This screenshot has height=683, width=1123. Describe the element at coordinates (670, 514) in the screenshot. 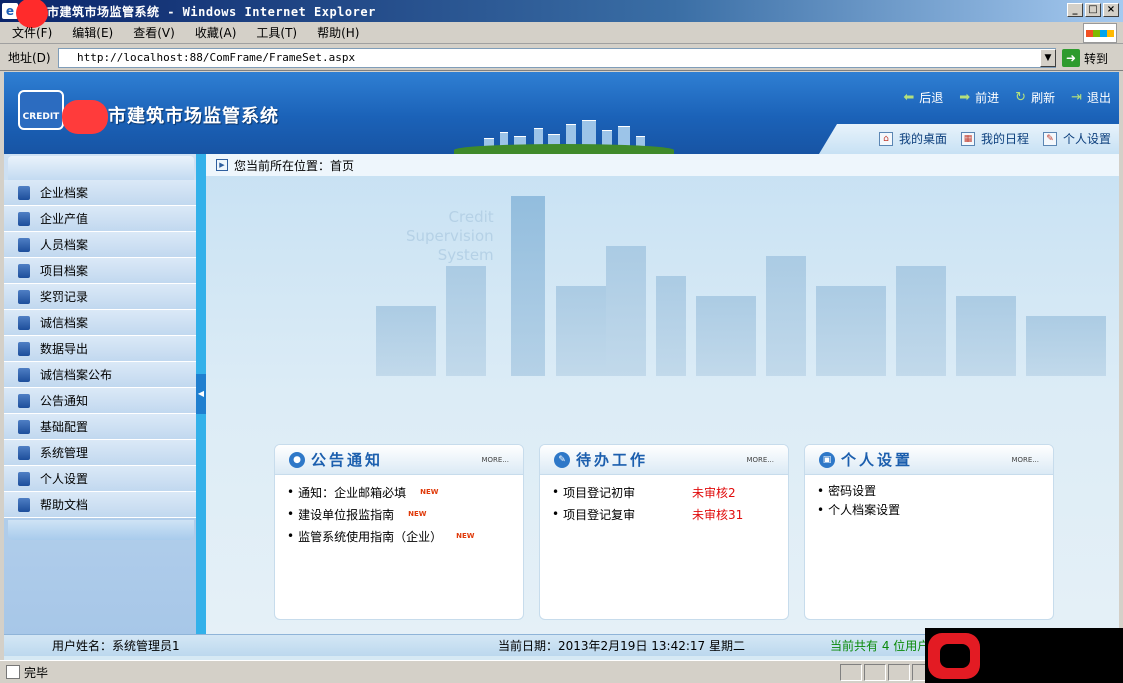

I see `todo-item: • 项目登记复审 未审核31` at that location.